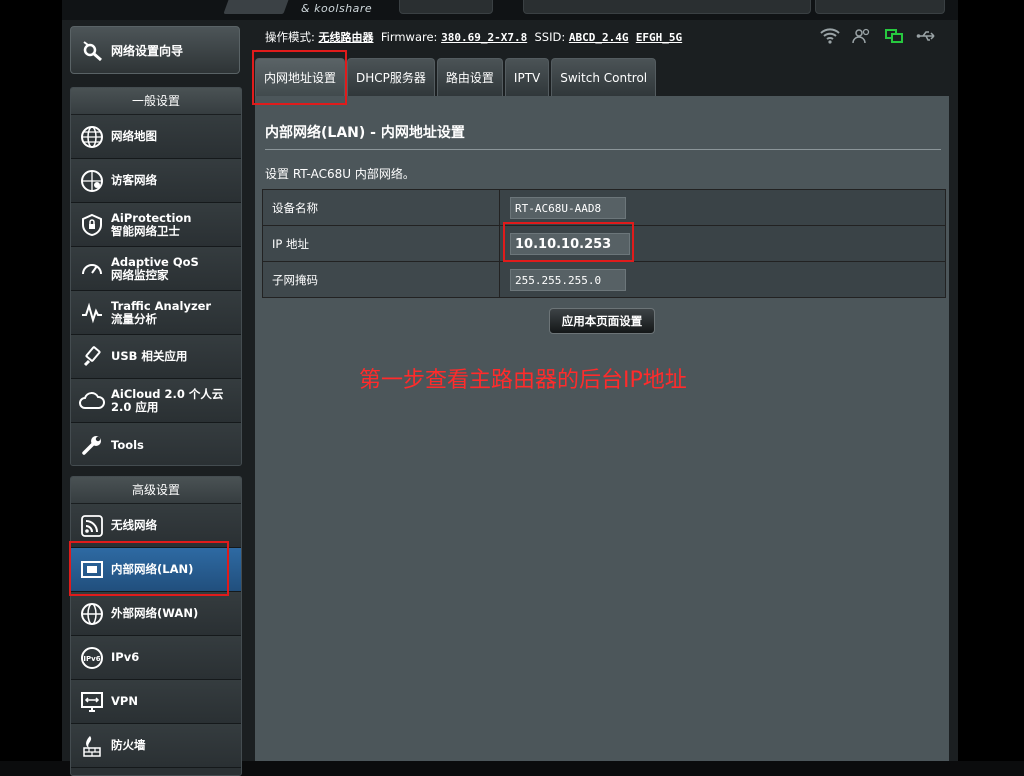 Image resolution: width=1024 pixels, height=776 pixels. I want to click on ip-address-label: IP 地址, so click(381, 243).